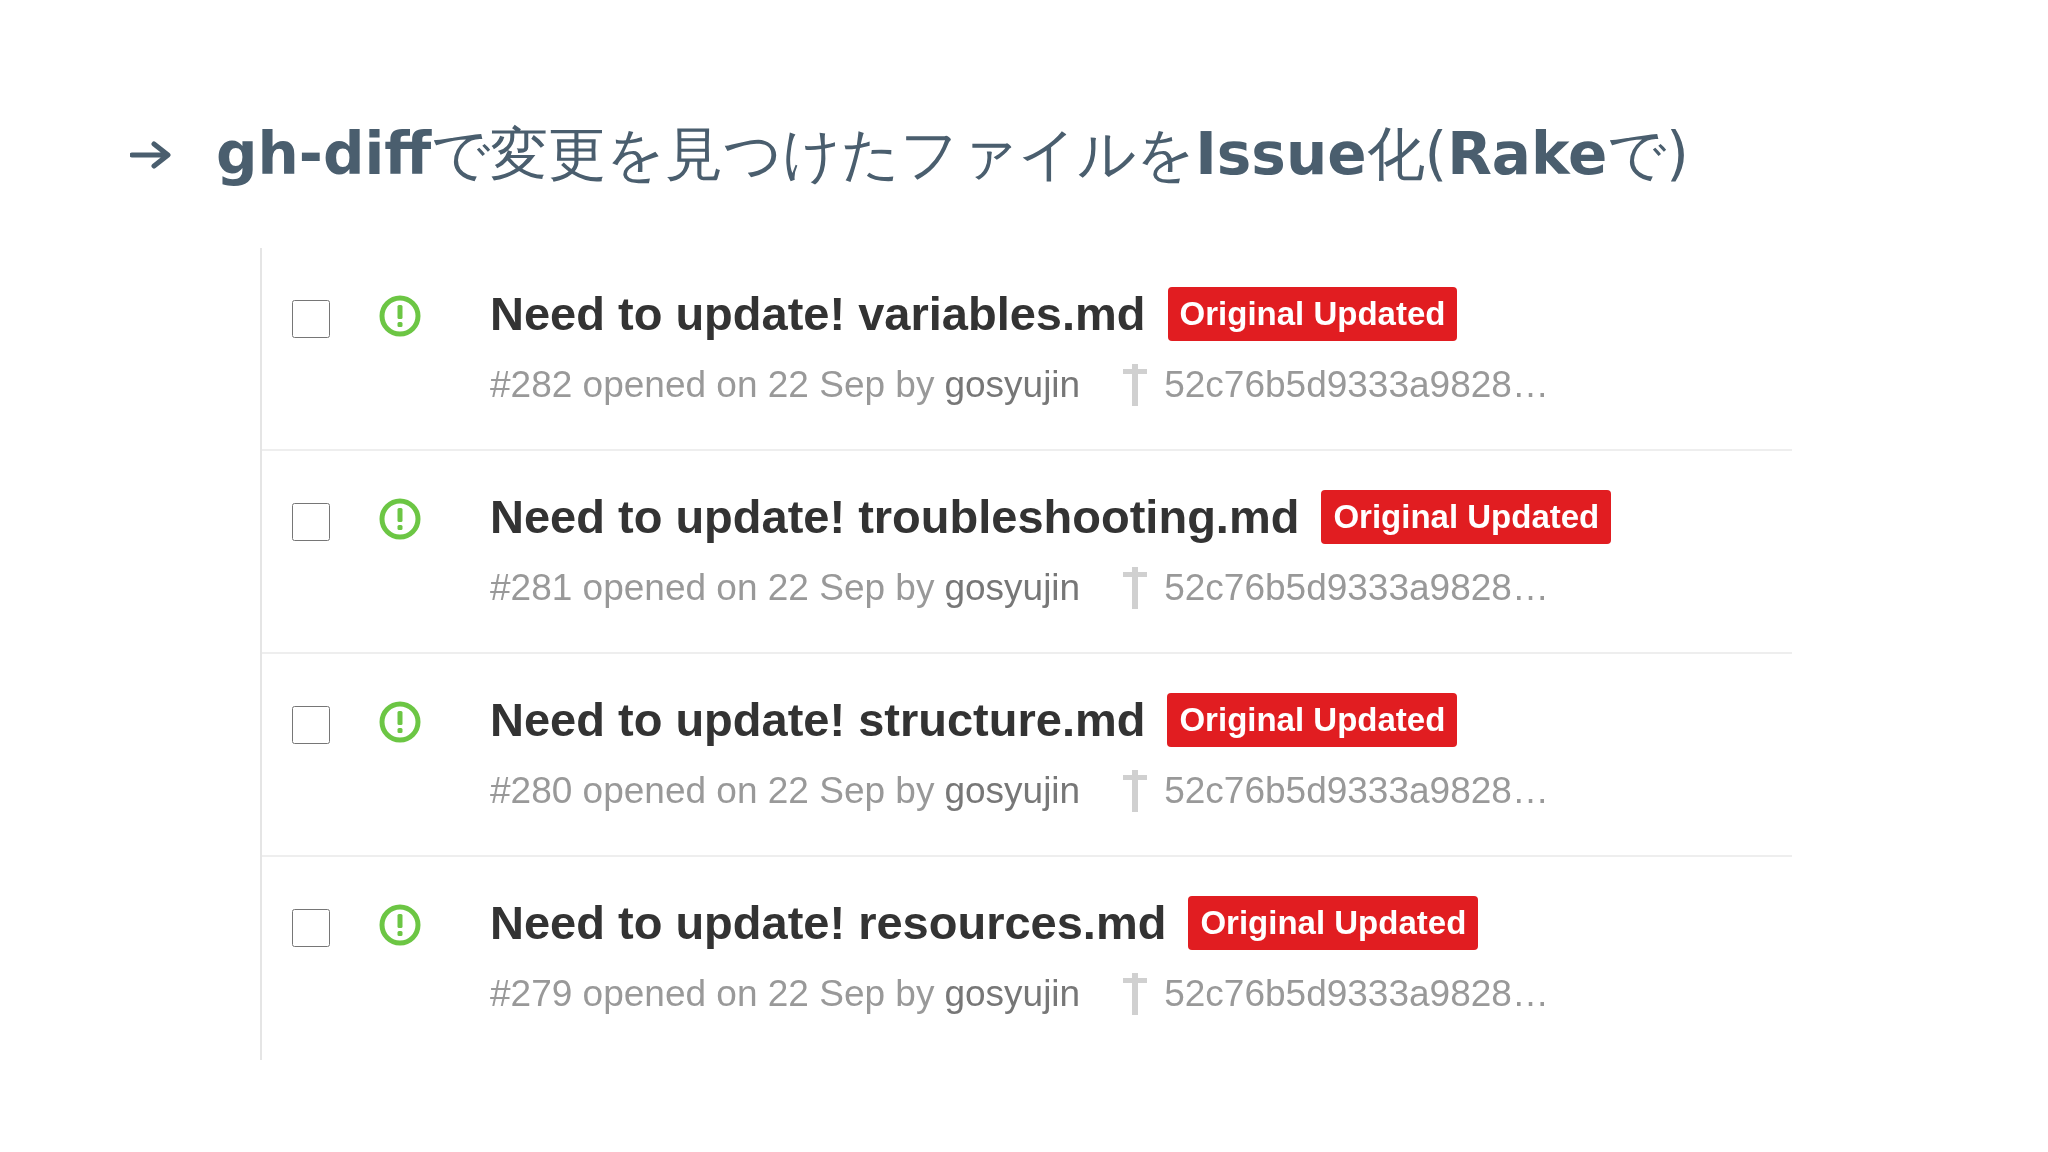 This screenshot has width=2048, height=1152. Describe the element at coordinates (712, 994) in the screenshot. I see `issue-meta: #279 opened on 22 Sep by` at that location.